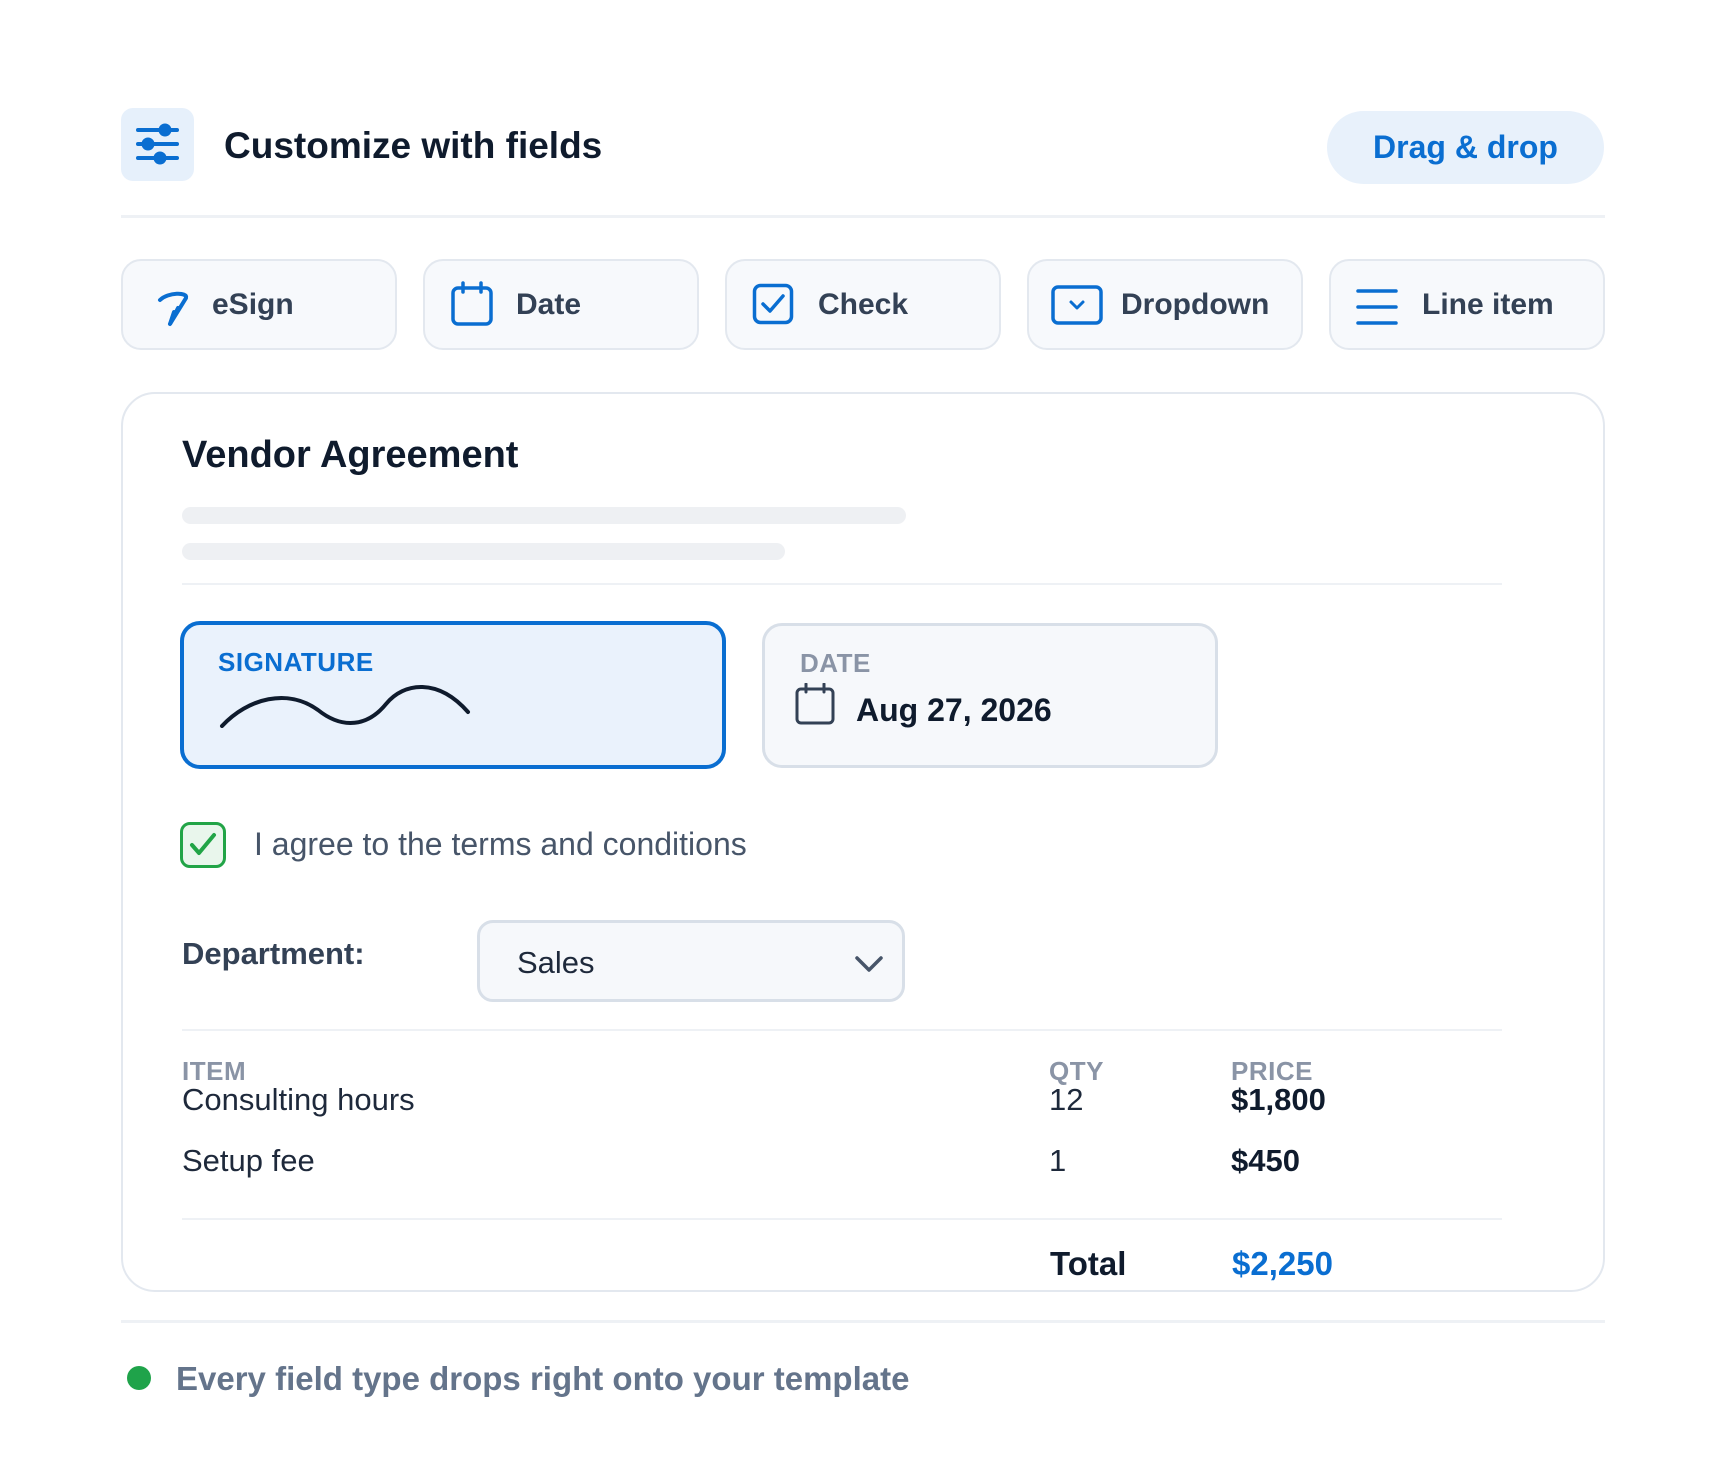  Describe the element at coordinates (139, 1378) in the screenshot. I see `status-dot` at that location.